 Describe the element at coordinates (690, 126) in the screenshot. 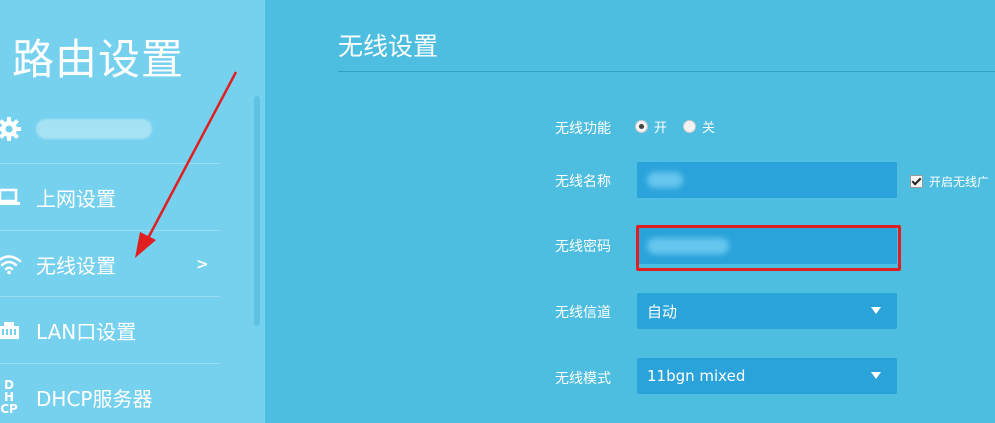

I see `radio-off` at that location.